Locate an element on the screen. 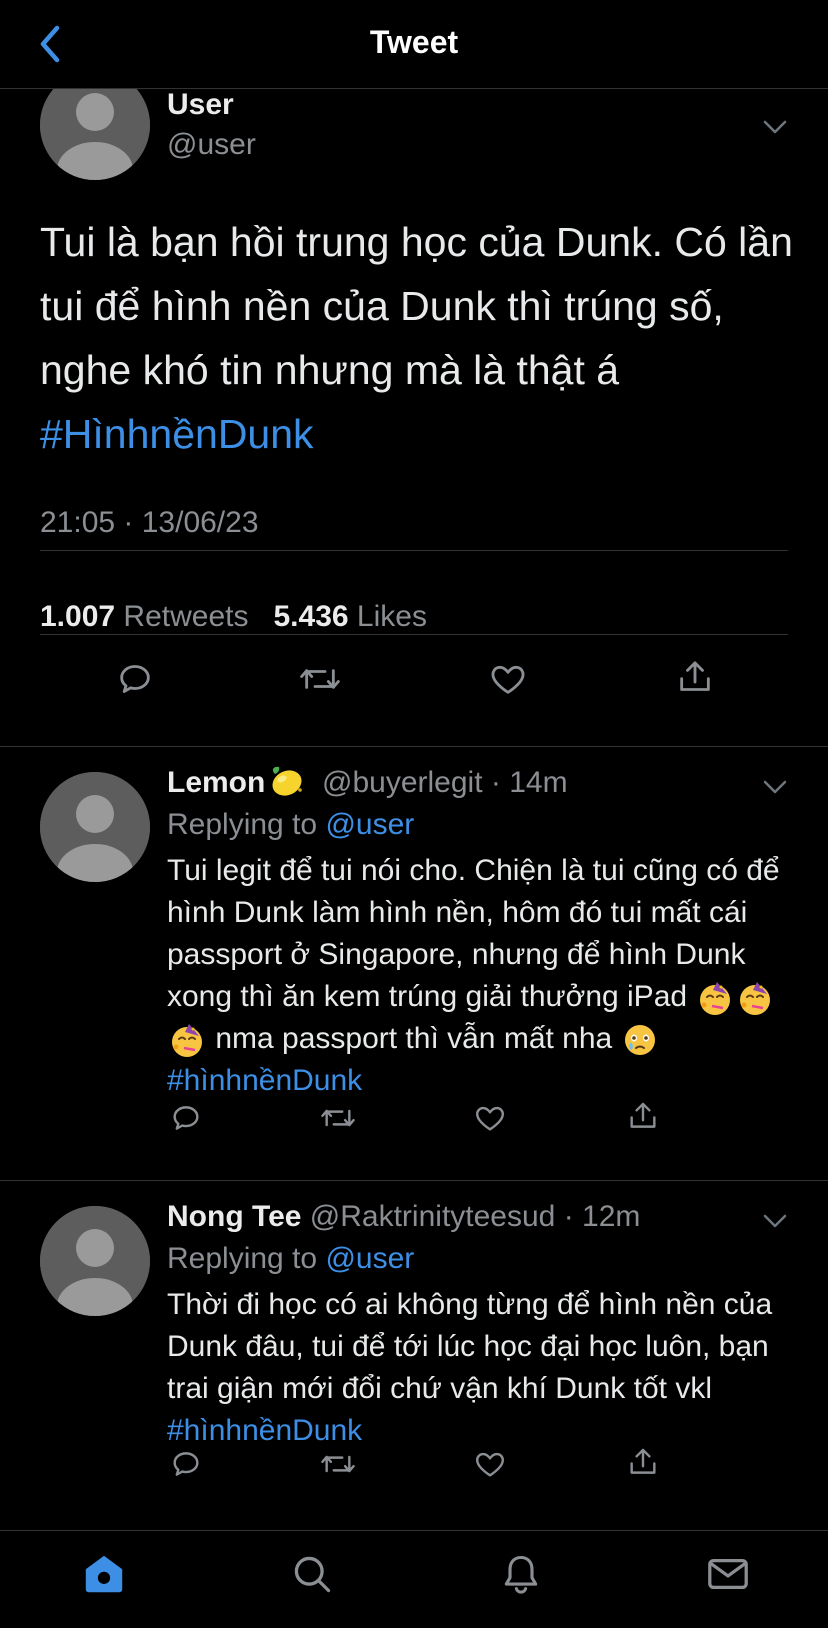 The width and height of the screenshot is (828, 1628). reply-author-name: Nong Tee is located at coordinates (234, 1216).